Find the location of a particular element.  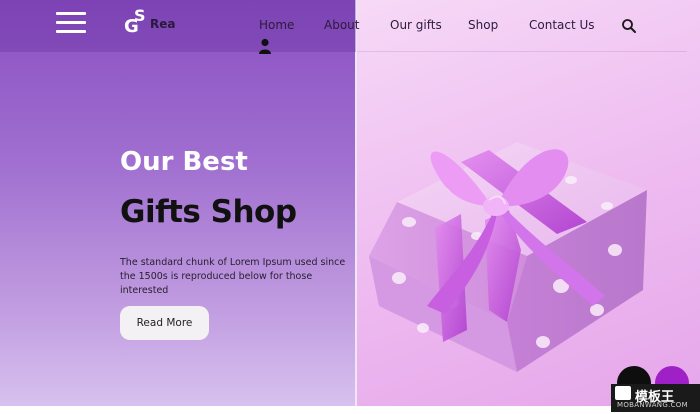

menu-icon is located at coordinates (71, 23).